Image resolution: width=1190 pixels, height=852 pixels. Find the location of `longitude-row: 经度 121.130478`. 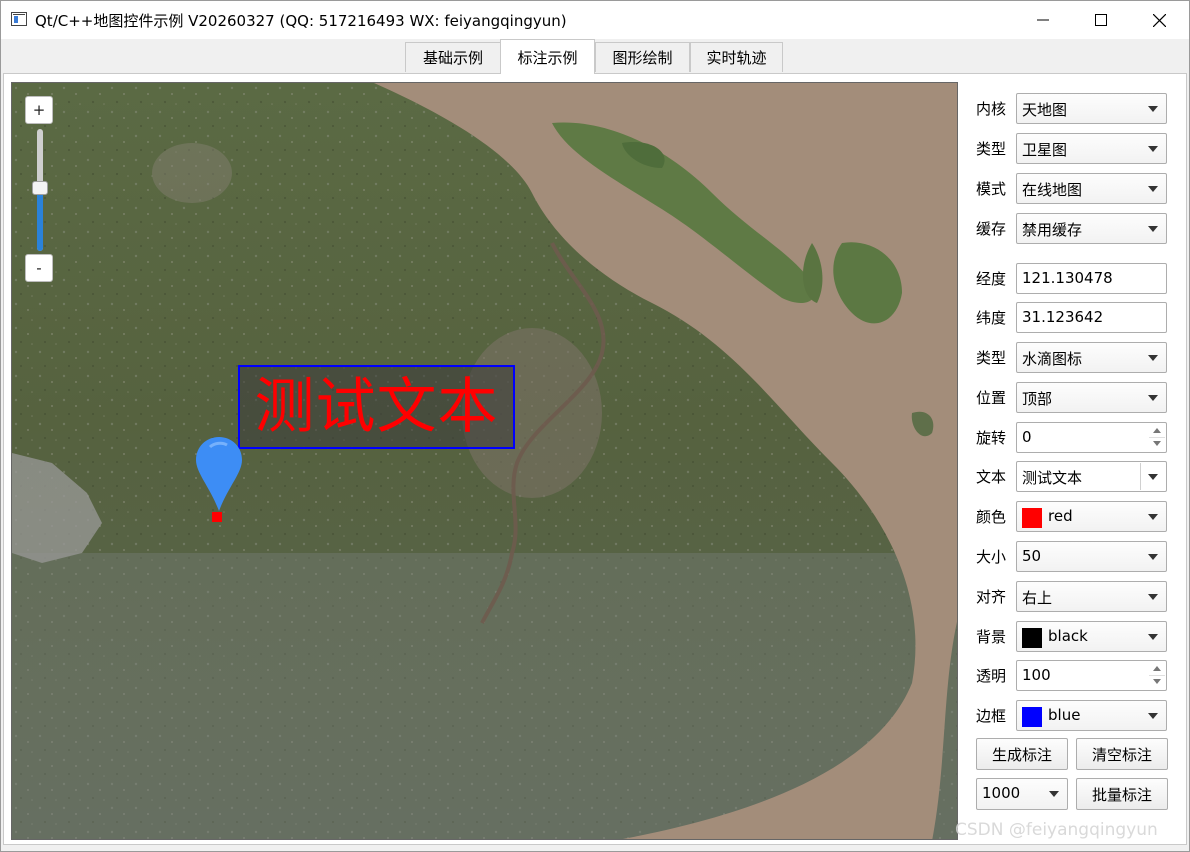

longitude-row: 经度 121.130478 is located at coordinates (1076, 278).